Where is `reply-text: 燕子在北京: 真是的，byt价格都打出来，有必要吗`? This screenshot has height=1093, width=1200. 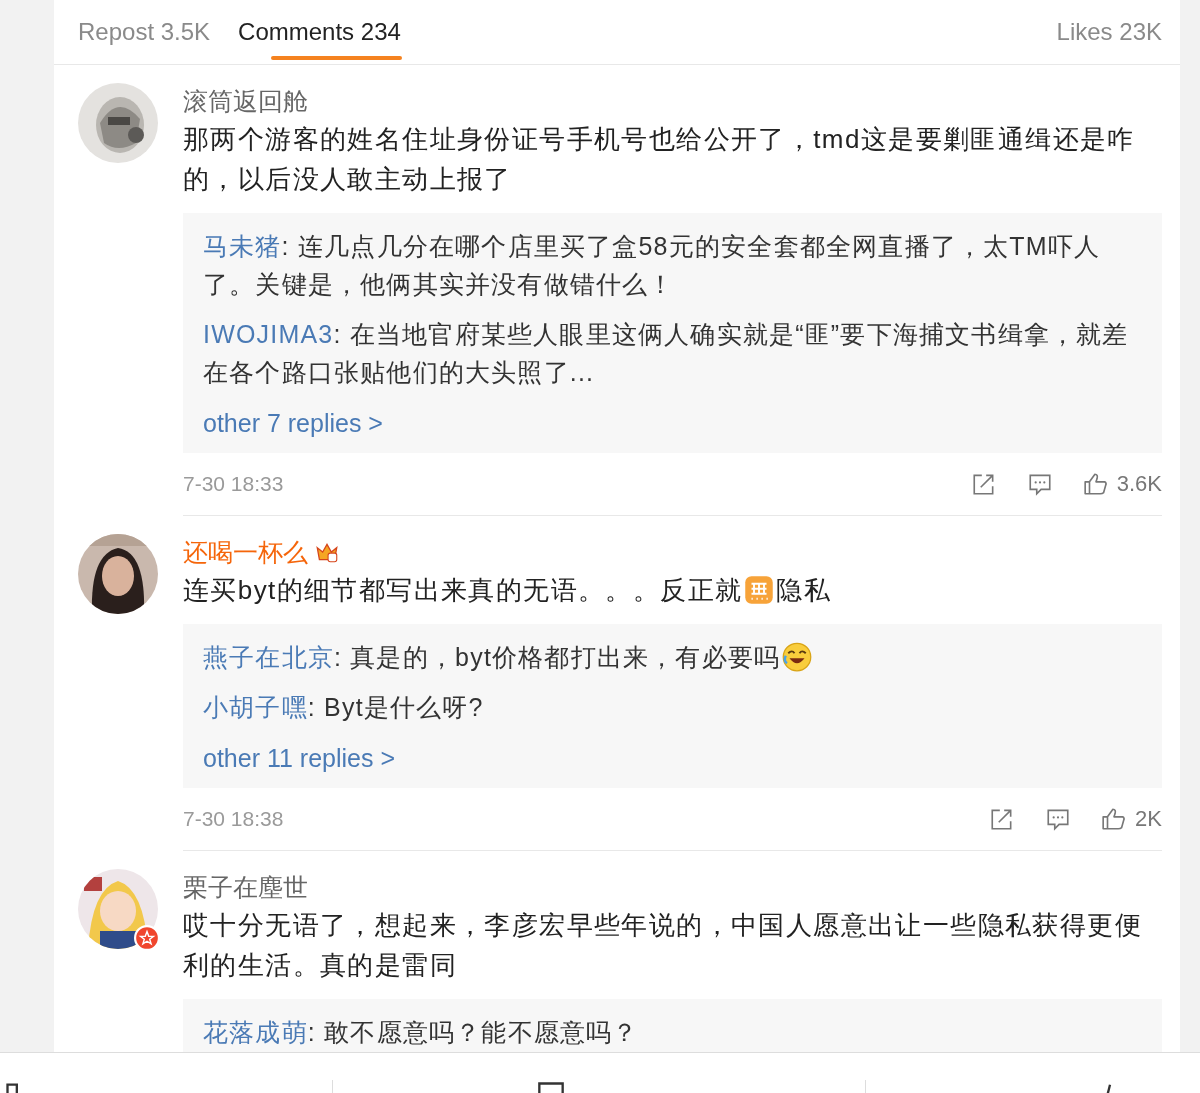
reply-text: 燕子在北京: 真是的，byt价格都打出来，有必要吗 is located at coordinates (492, 657).